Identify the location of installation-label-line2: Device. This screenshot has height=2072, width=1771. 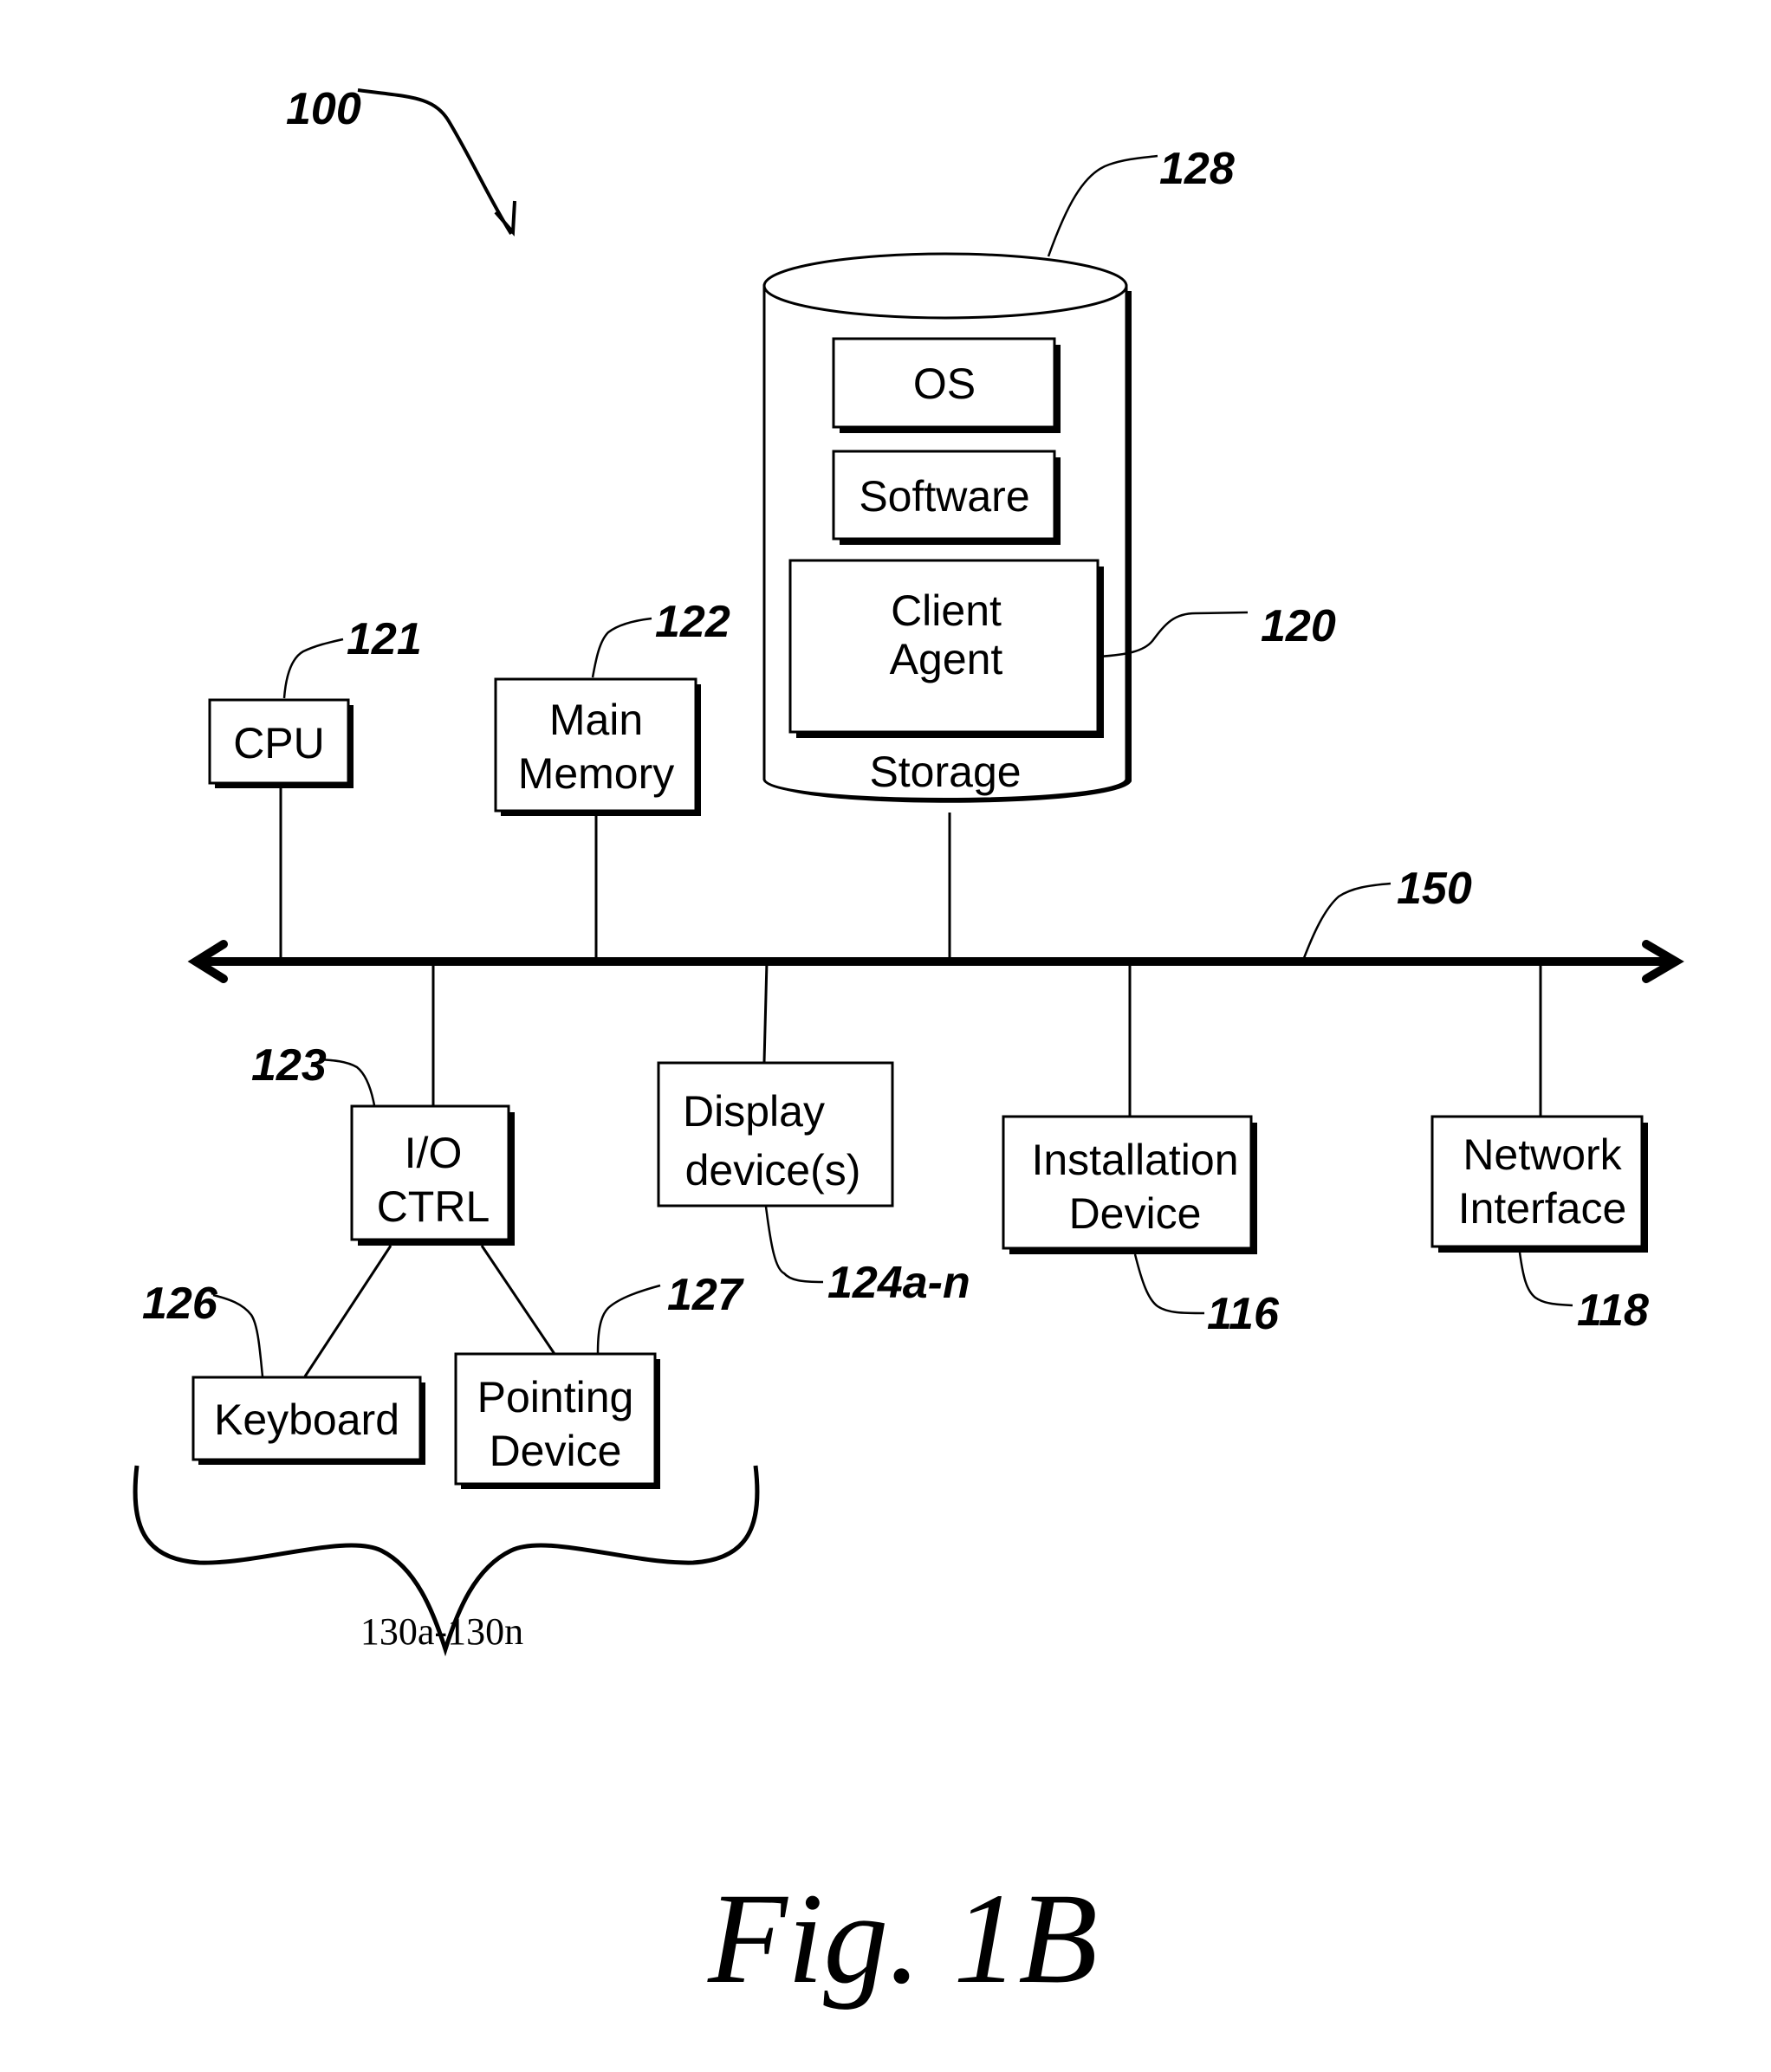
(1135, 1213).